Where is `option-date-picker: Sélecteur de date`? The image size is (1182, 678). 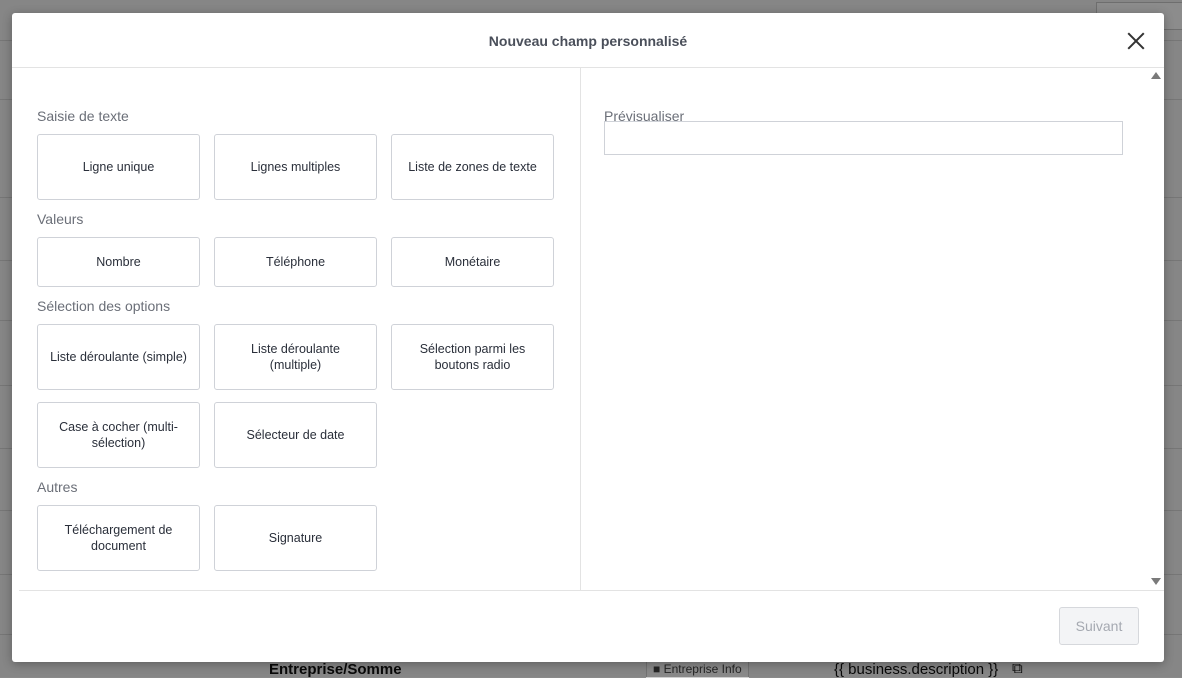 option-date-picker: Sélecteur de date is located at coordinates (295, 435).